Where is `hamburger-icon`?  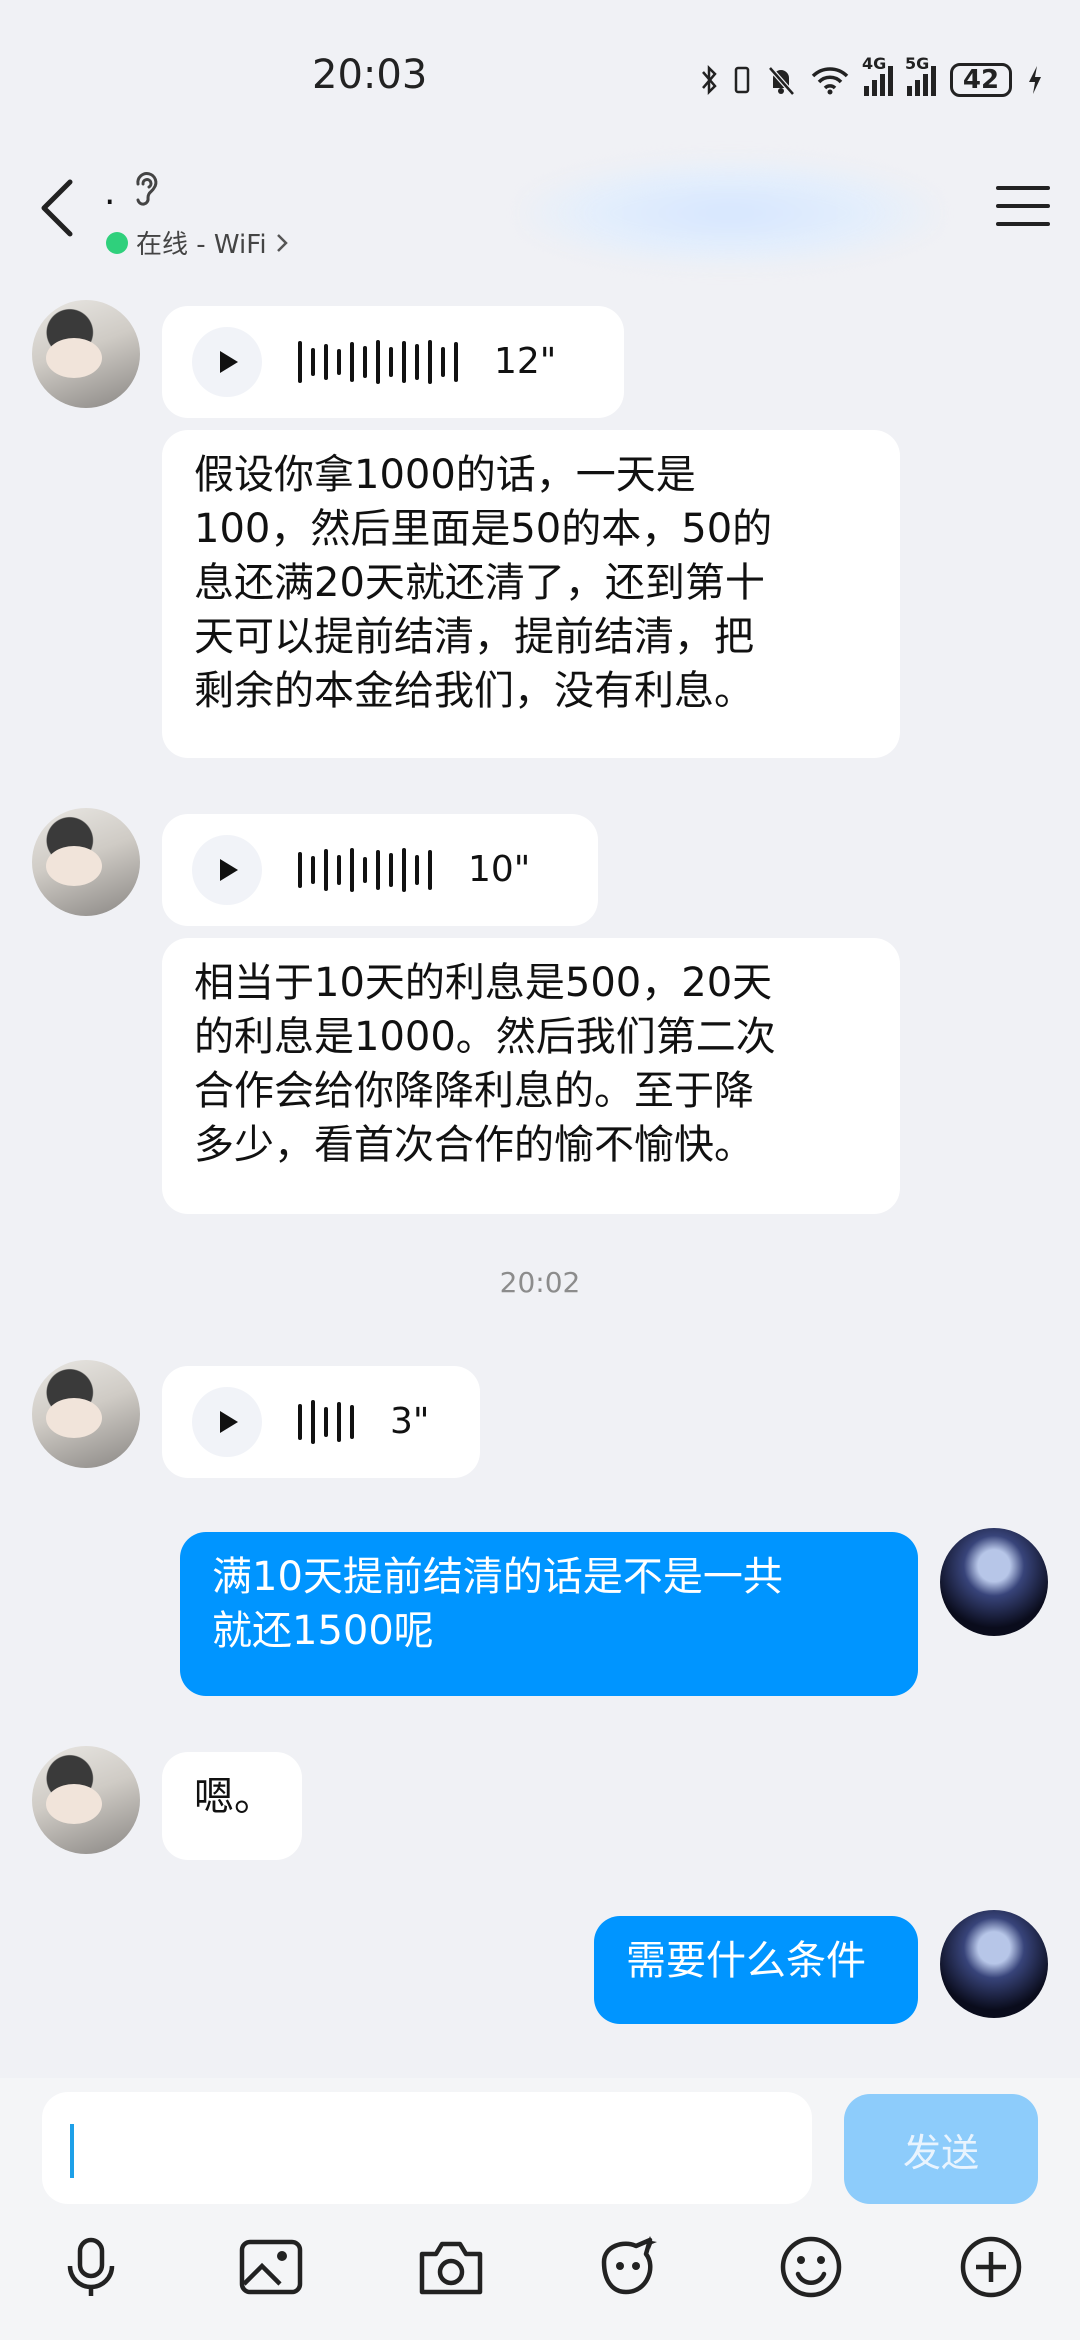 hamburger-icon is located at coordinates (1023, 206).